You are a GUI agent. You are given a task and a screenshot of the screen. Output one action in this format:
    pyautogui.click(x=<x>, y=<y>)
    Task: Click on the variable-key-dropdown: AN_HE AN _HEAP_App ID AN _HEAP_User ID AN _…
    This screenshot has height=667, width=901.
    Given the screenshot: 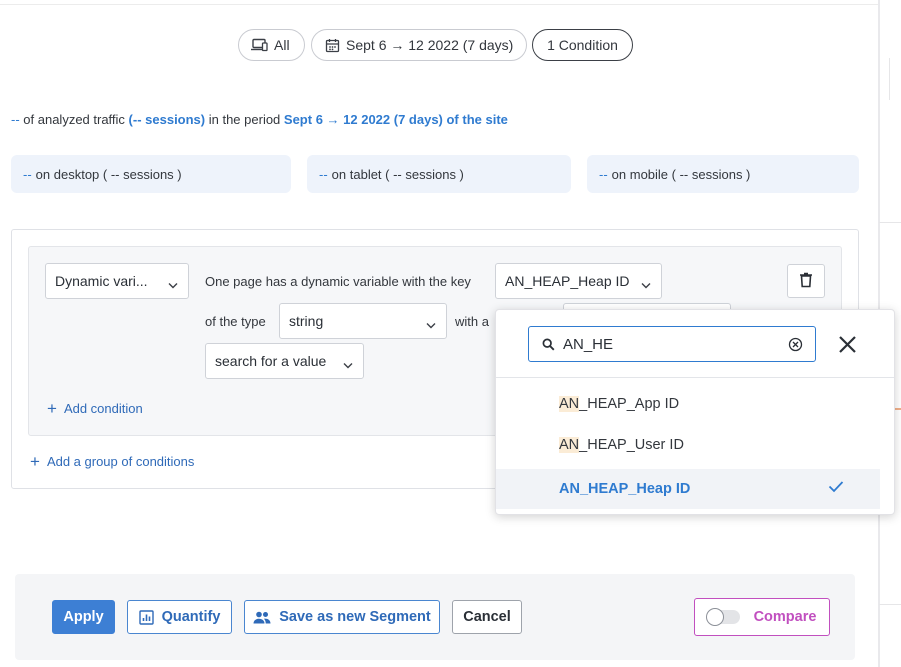 What is the action you would take?
    pyautogui.click(x=695, y=412)
    